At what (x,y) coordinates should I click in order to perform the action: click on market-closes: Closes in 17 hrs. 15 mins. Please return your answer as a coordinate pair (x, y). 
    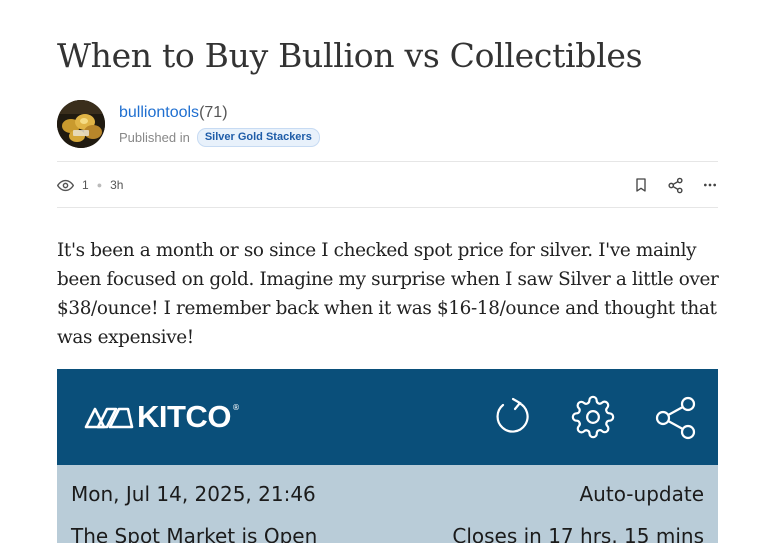
    Looking at the image, I should click on (578, 533).